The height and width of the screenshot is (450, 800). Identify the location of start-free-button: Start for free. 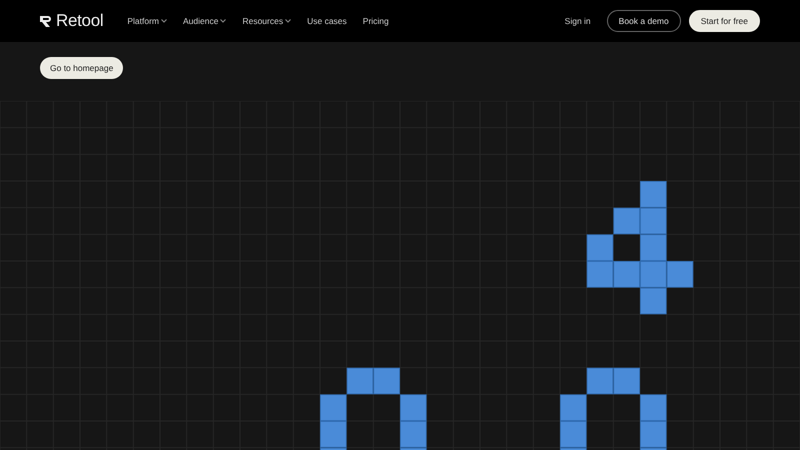
(724, 21).